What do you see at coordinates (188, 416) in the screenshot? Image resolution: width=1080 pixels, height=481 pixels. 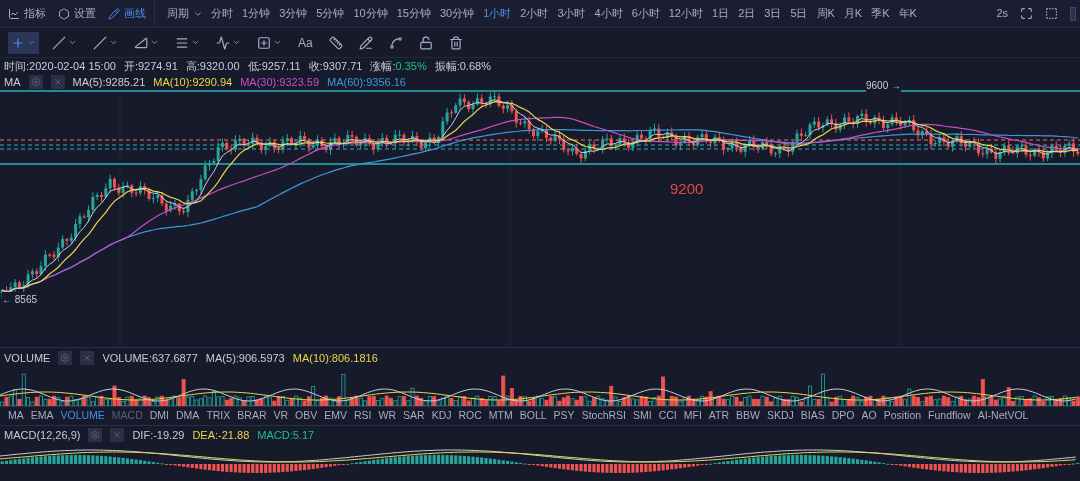 I see `indicator-tab: DMA` at bounding box center [188, 416].